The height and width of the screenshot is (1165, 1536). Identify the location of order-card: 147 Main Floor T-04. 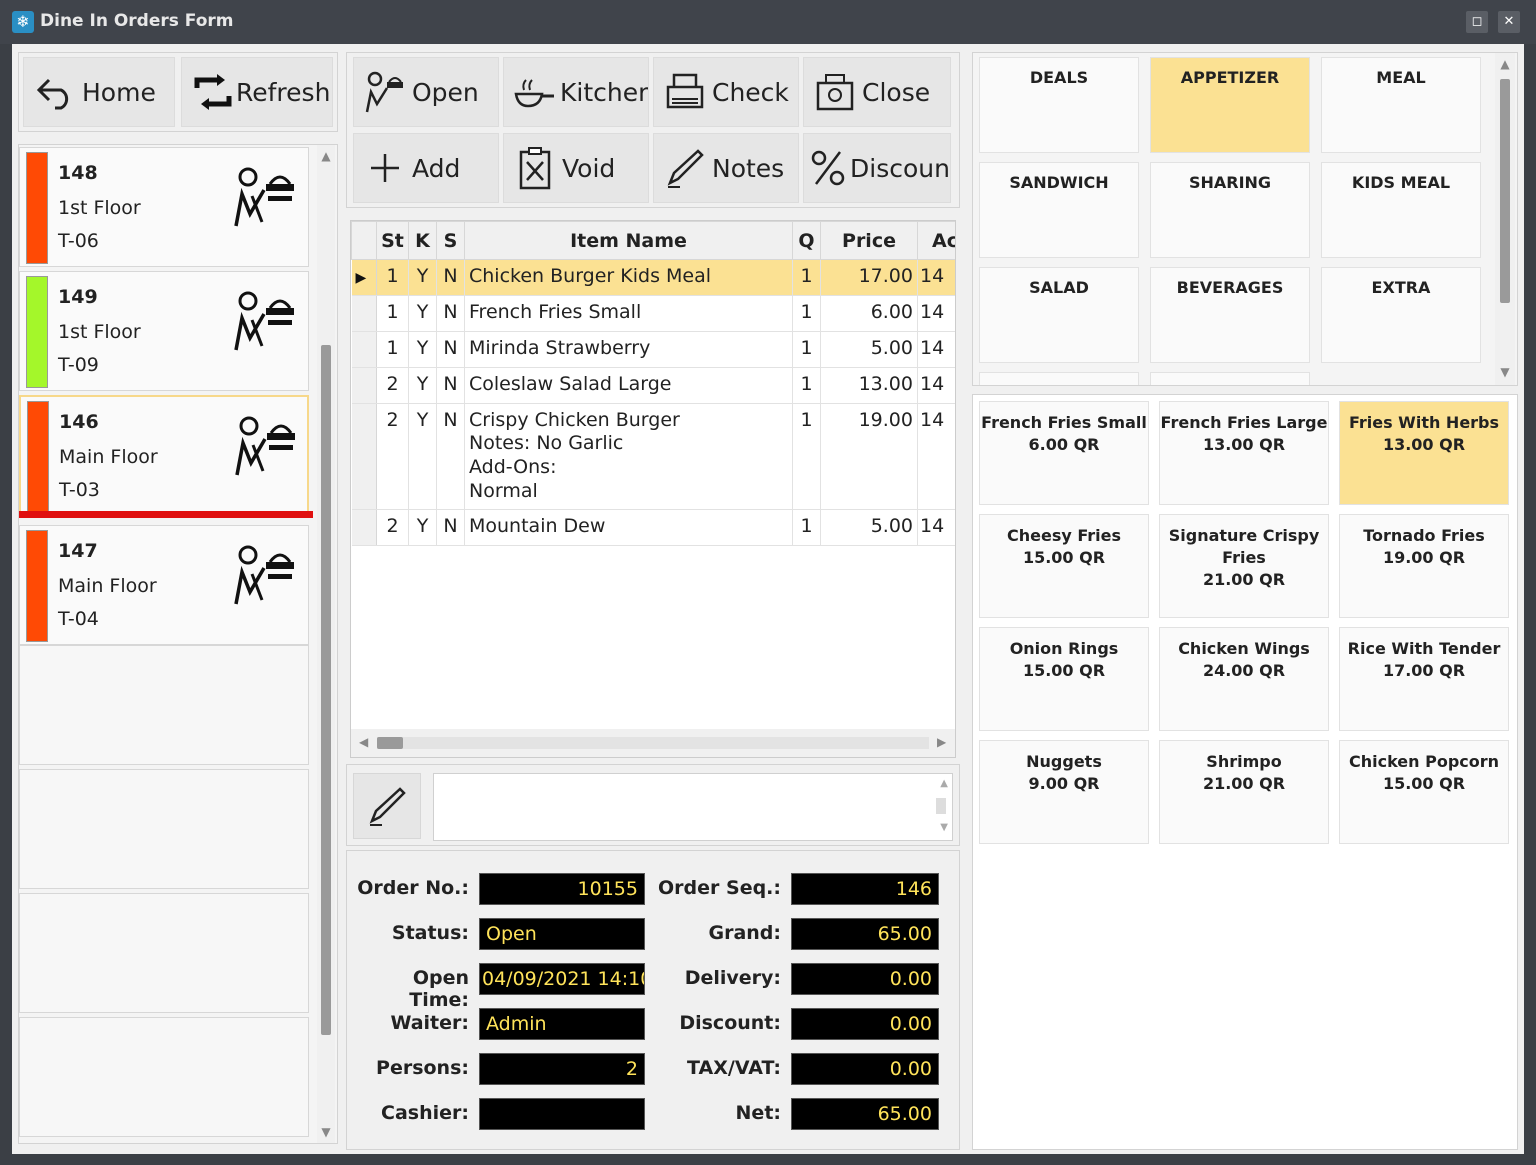
(164, 585).